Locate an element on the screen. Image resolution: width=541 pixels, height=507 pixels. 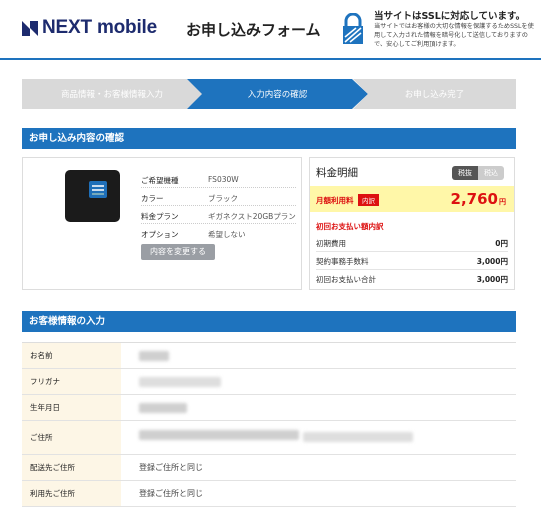
step-input: 商品情報・お客様情報入力 is located at coordinates (112, 94).